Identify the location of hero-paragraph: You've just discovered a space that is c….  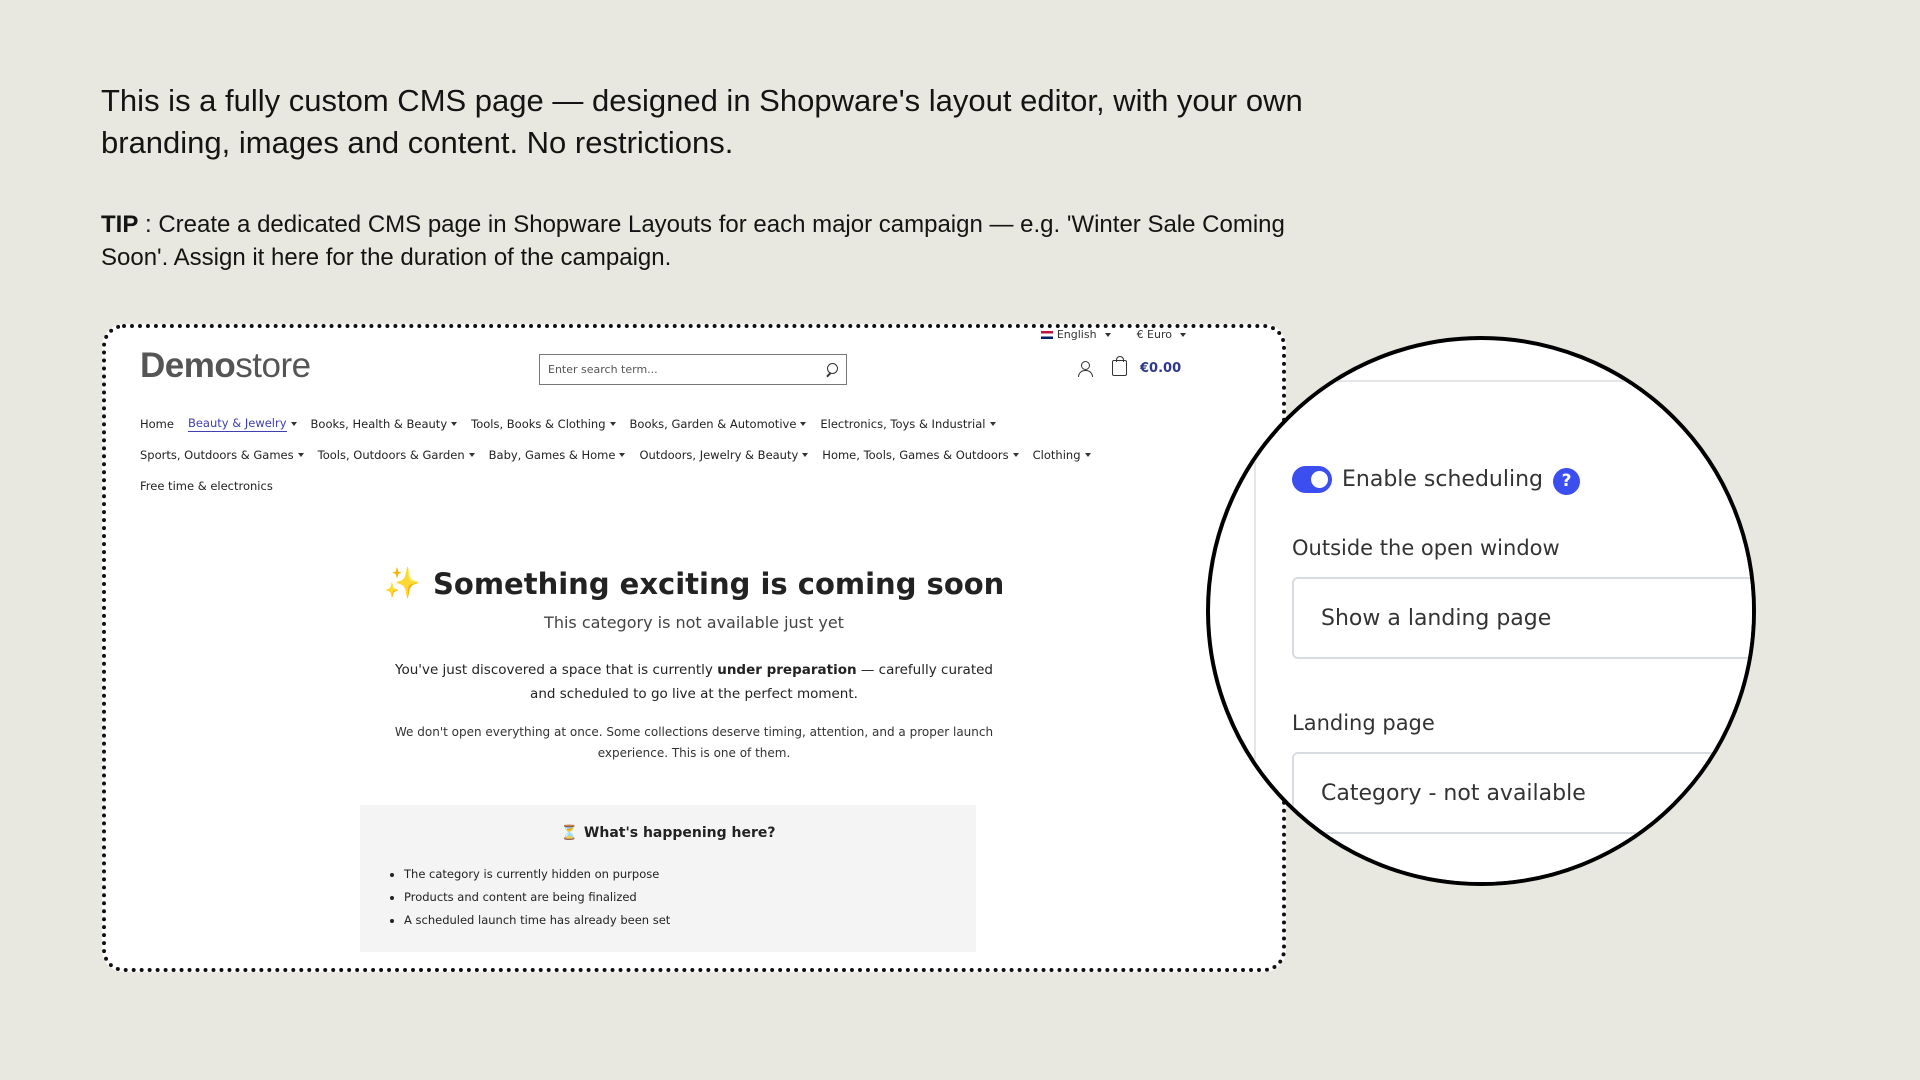
(694, 682).